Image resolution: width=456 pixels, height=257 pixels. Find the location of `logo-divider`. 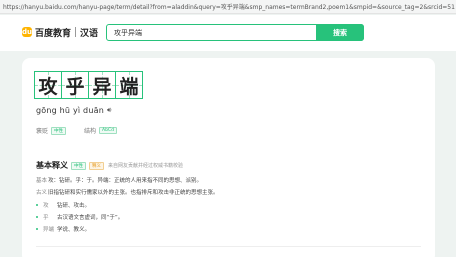

logo-divider is located at coordinates (76, 32).